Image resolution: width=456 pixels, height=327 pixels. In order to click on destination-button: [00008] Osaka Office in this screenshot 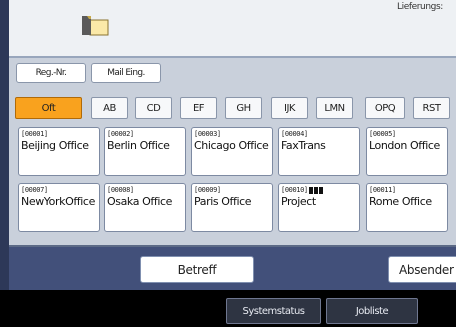, I will do `click(145, 207)`.